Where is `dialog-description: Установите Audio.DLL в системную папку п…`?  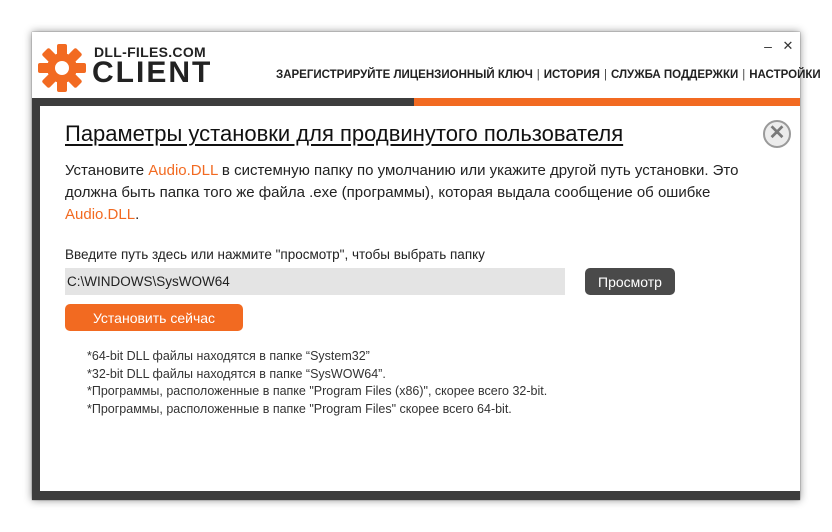
dialog-description: Установите Audio.DLL в системную папку п… is located at coordinates (415, 193).